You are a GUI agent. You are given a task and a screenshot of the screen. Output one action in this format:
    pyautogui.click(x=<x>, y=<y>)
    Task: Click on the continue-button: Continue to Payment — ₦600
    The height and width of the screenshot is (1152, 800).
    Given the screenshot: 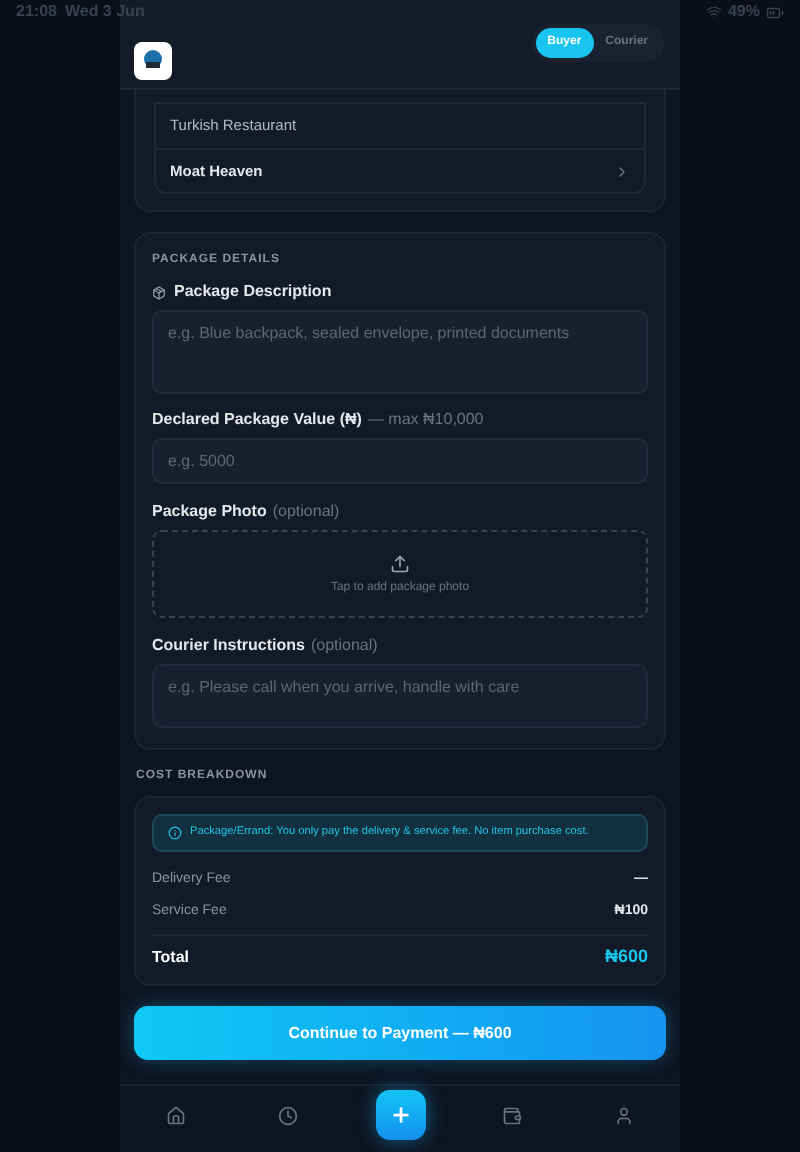 What is the action you would take?
    pyautogui.click(x=400, y=1033)
    